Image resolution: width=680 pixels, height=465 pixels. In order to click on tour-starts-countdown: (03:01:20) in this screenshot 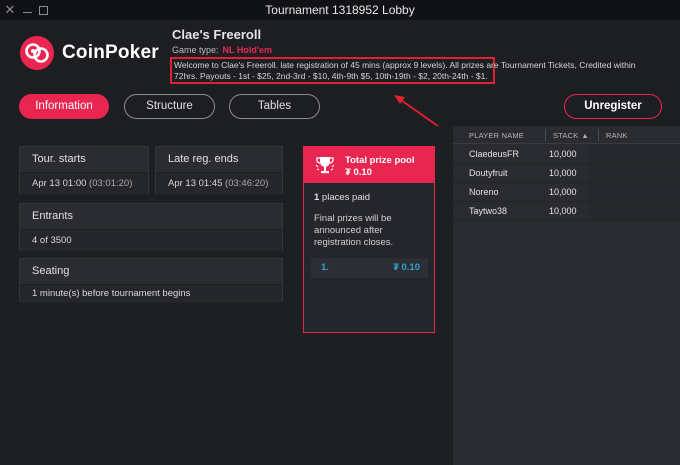, I will do `click(111, 183)`.